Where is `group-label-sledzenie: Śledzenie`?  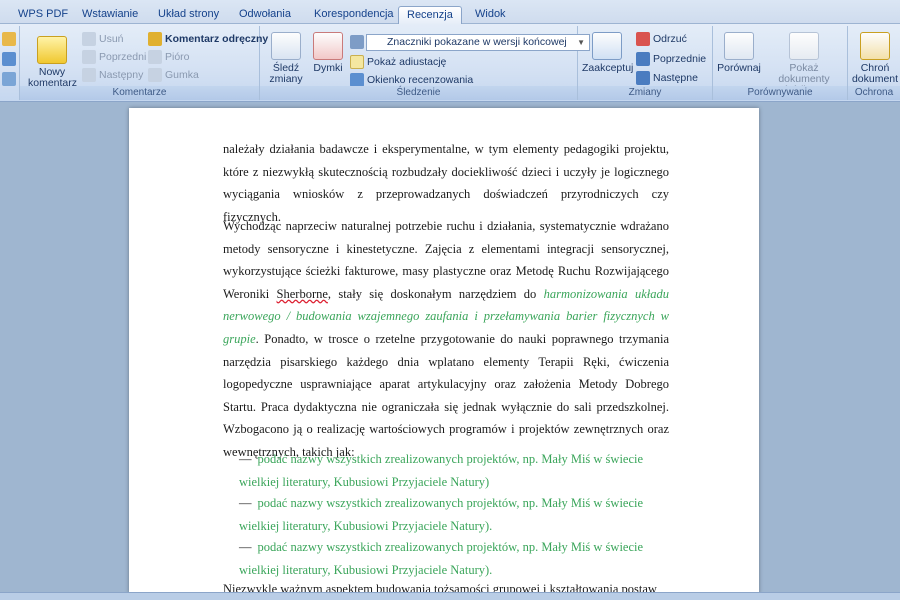 group-label-sledzenie: Śledzenie is located at coordinates (418, 93).